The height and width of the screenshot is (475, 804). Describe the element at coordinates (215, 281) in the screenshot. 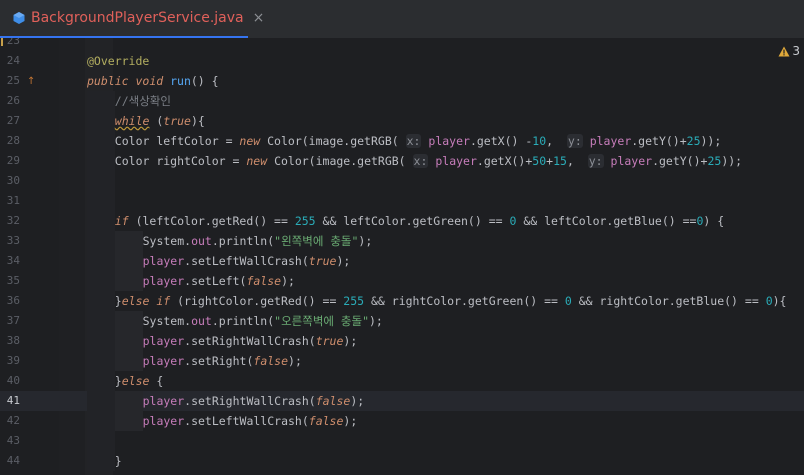

I see `code-token: .setLeft(` at that location.